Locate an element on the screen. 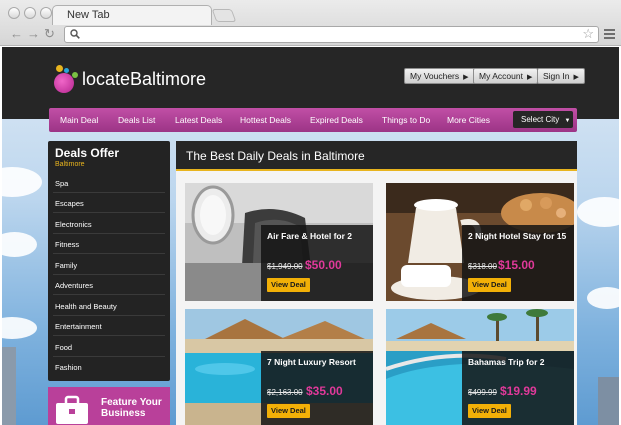  deal-price: $35.00 is located at coordinates (324, 391).